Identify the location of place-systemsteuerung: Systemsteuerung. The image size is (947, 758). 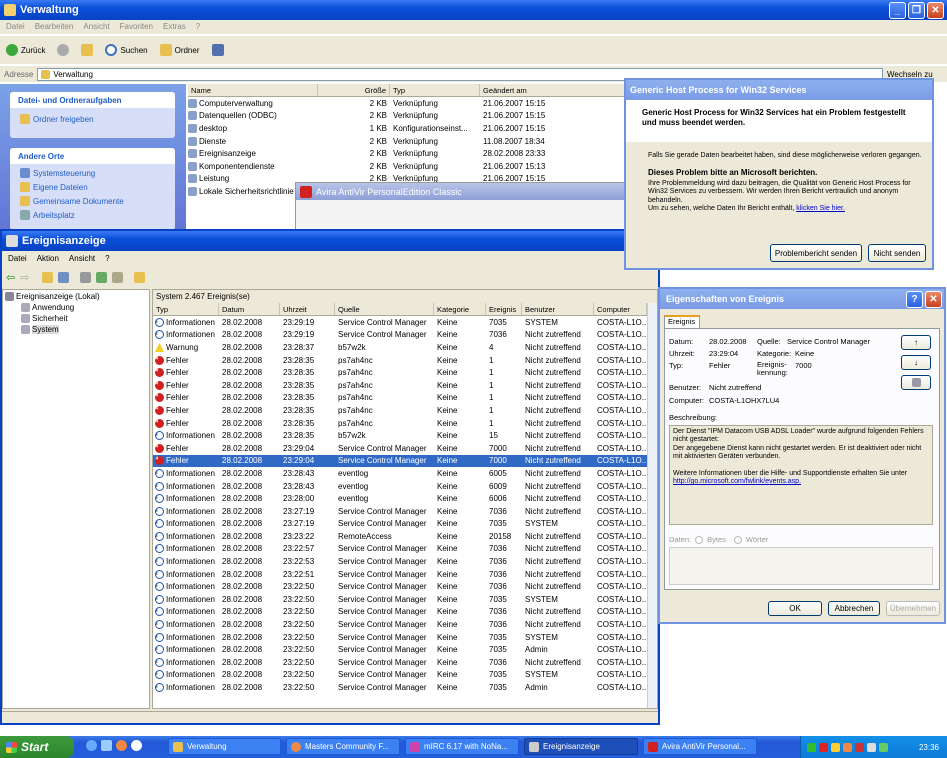
(92, 171).